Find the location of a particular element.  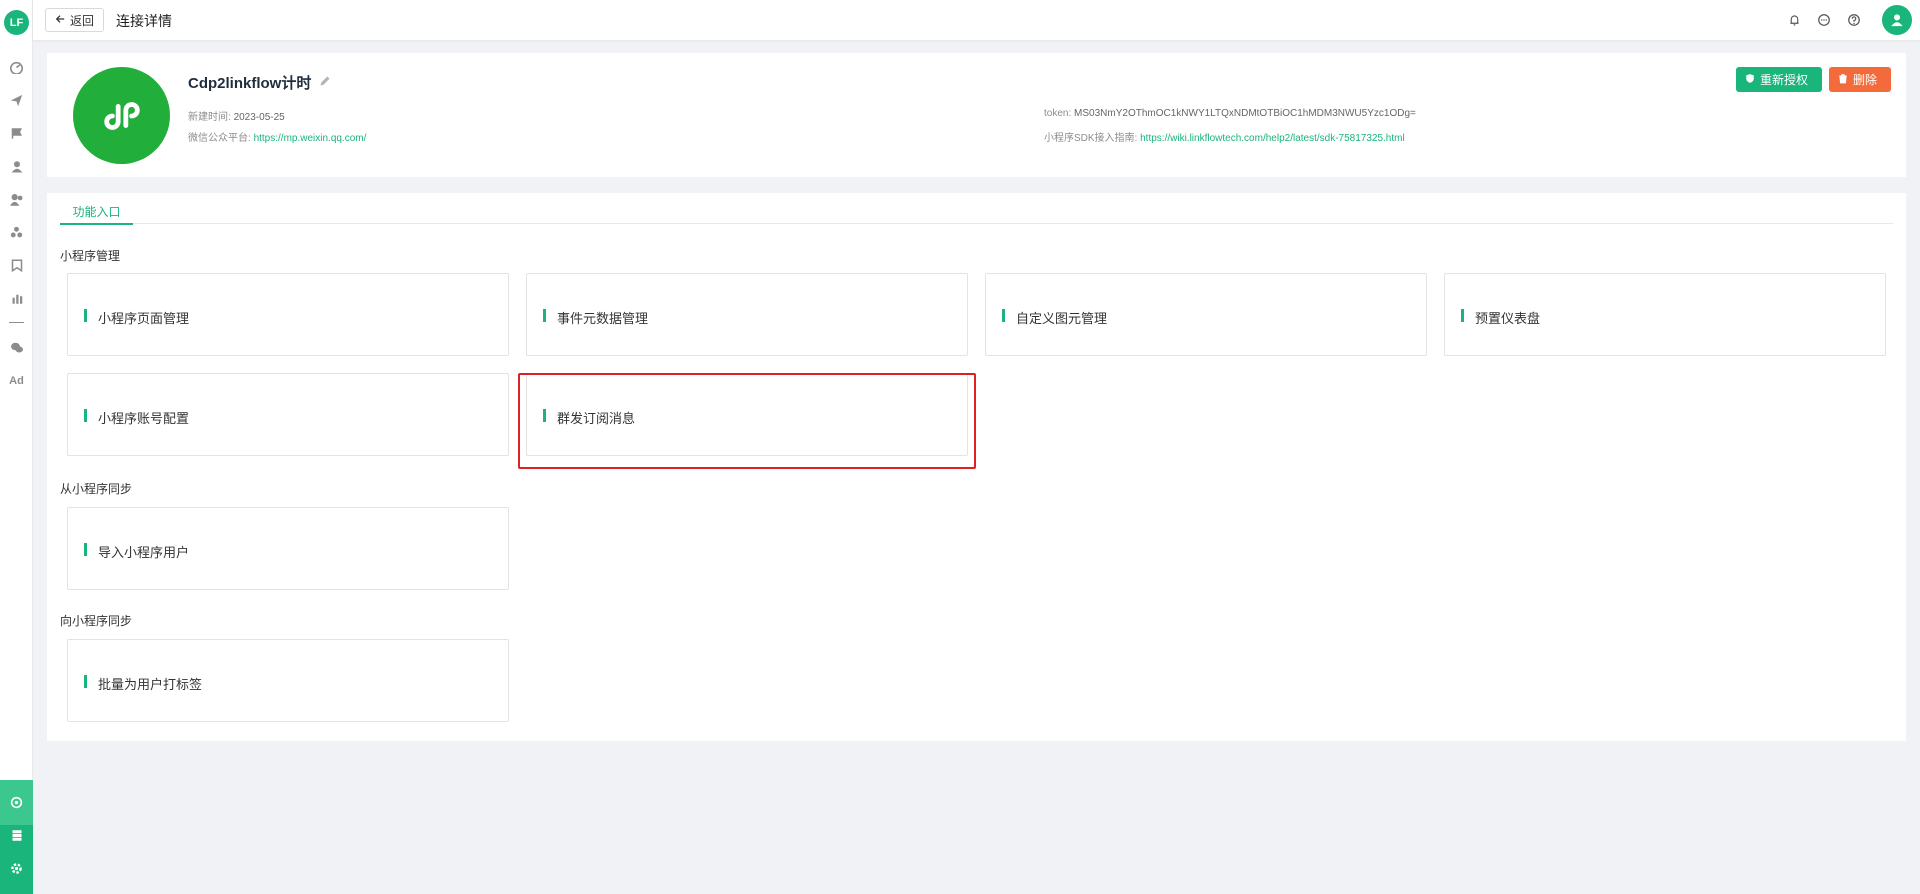

sidebar-bottom is located at coordinates (16, 837).